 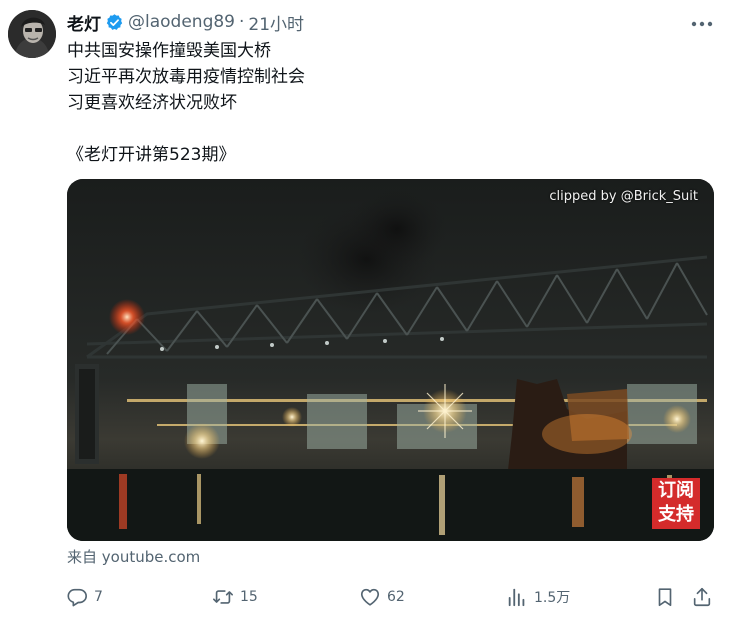 What do you see at coordinates (169, 51) in the screenshot?
I see `tweet-line: 中共国安操作撞毁美国大桥` at bounding box center [169, 51].